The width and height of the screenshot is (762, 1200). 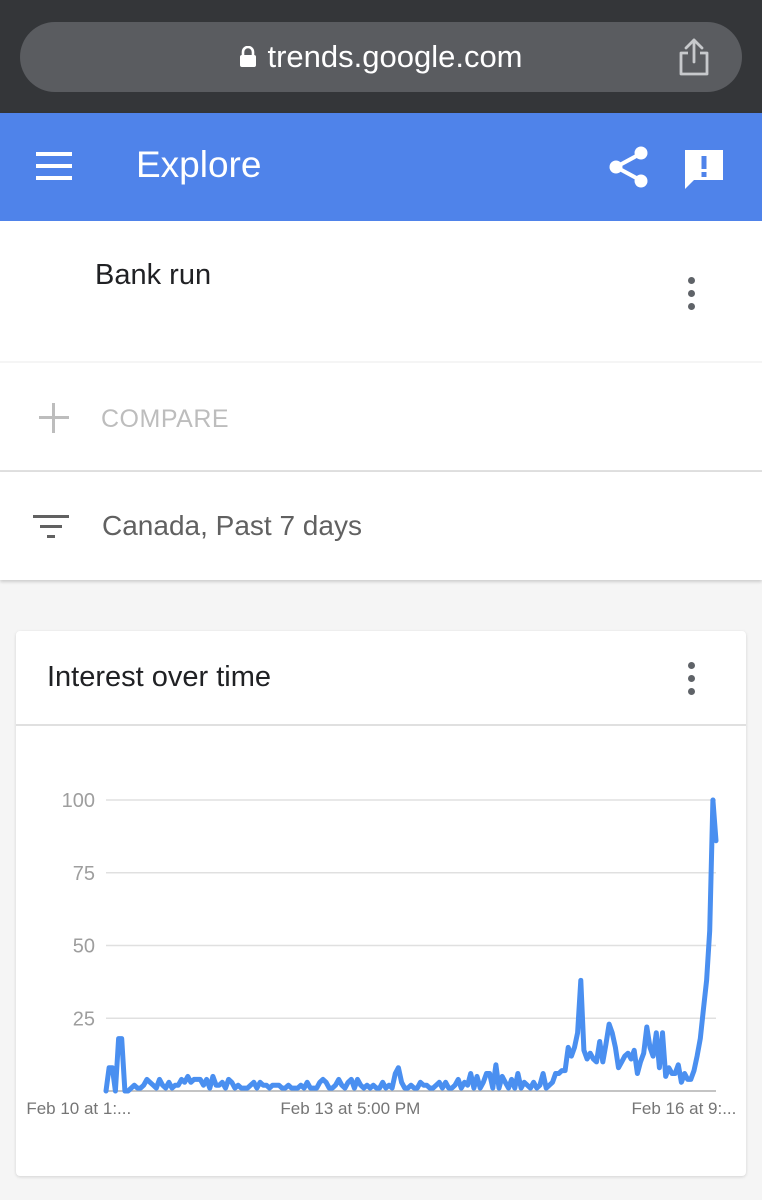 I want to click on search-term-label: Bank run, so click(x=153, y=275).